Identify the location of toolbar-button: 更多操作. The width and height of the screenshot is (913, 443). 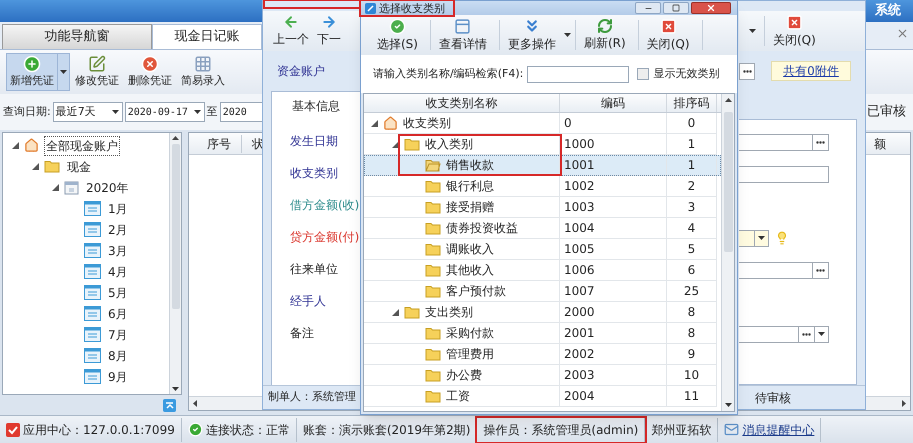
(532, 35).